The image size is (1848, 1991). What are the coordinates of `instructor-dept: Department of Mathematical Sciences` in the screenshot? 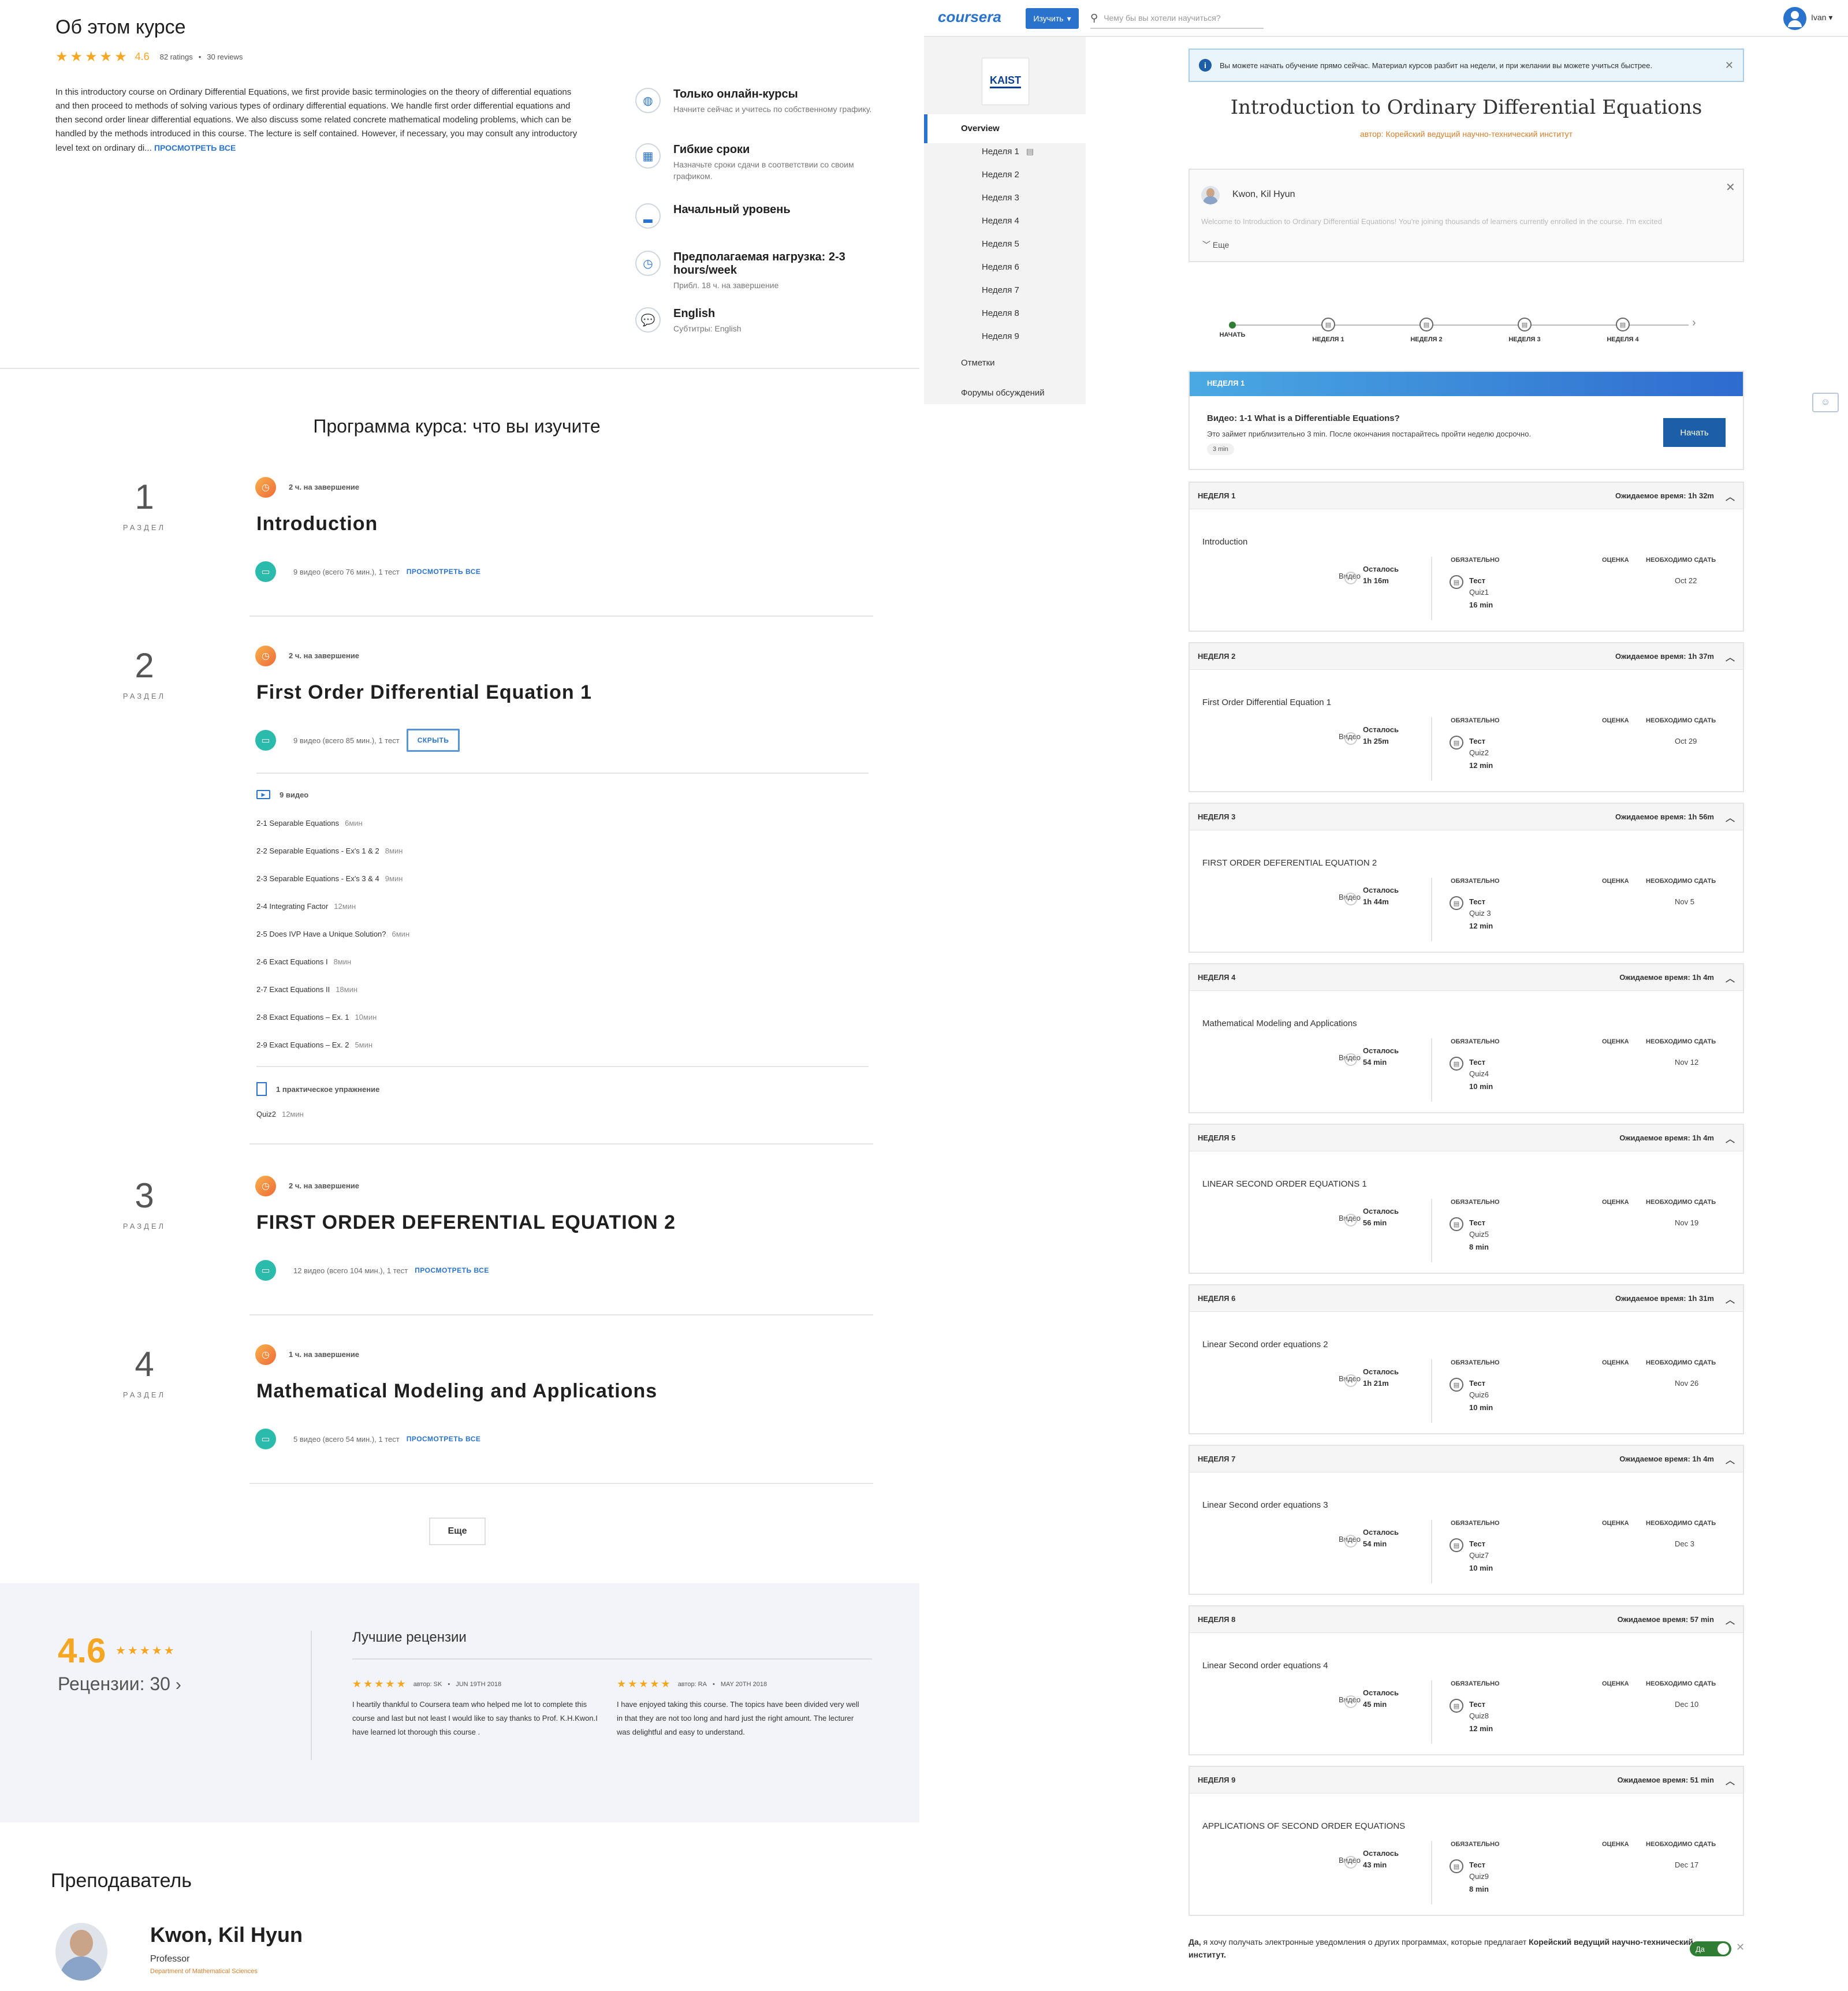 It's located at (204, 1971).